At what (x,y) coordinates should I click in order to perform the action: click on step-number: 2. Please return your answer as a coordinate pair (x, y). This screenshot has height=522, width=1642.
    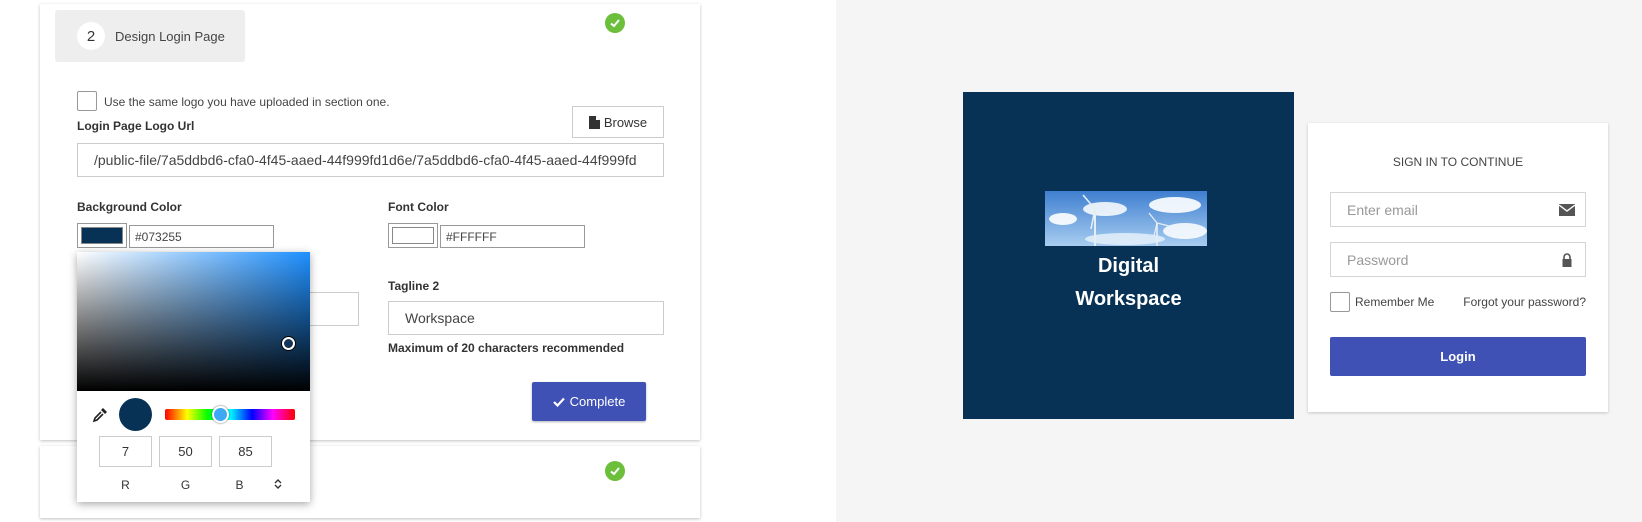
    Looking at the image, I should click on (91, 36).